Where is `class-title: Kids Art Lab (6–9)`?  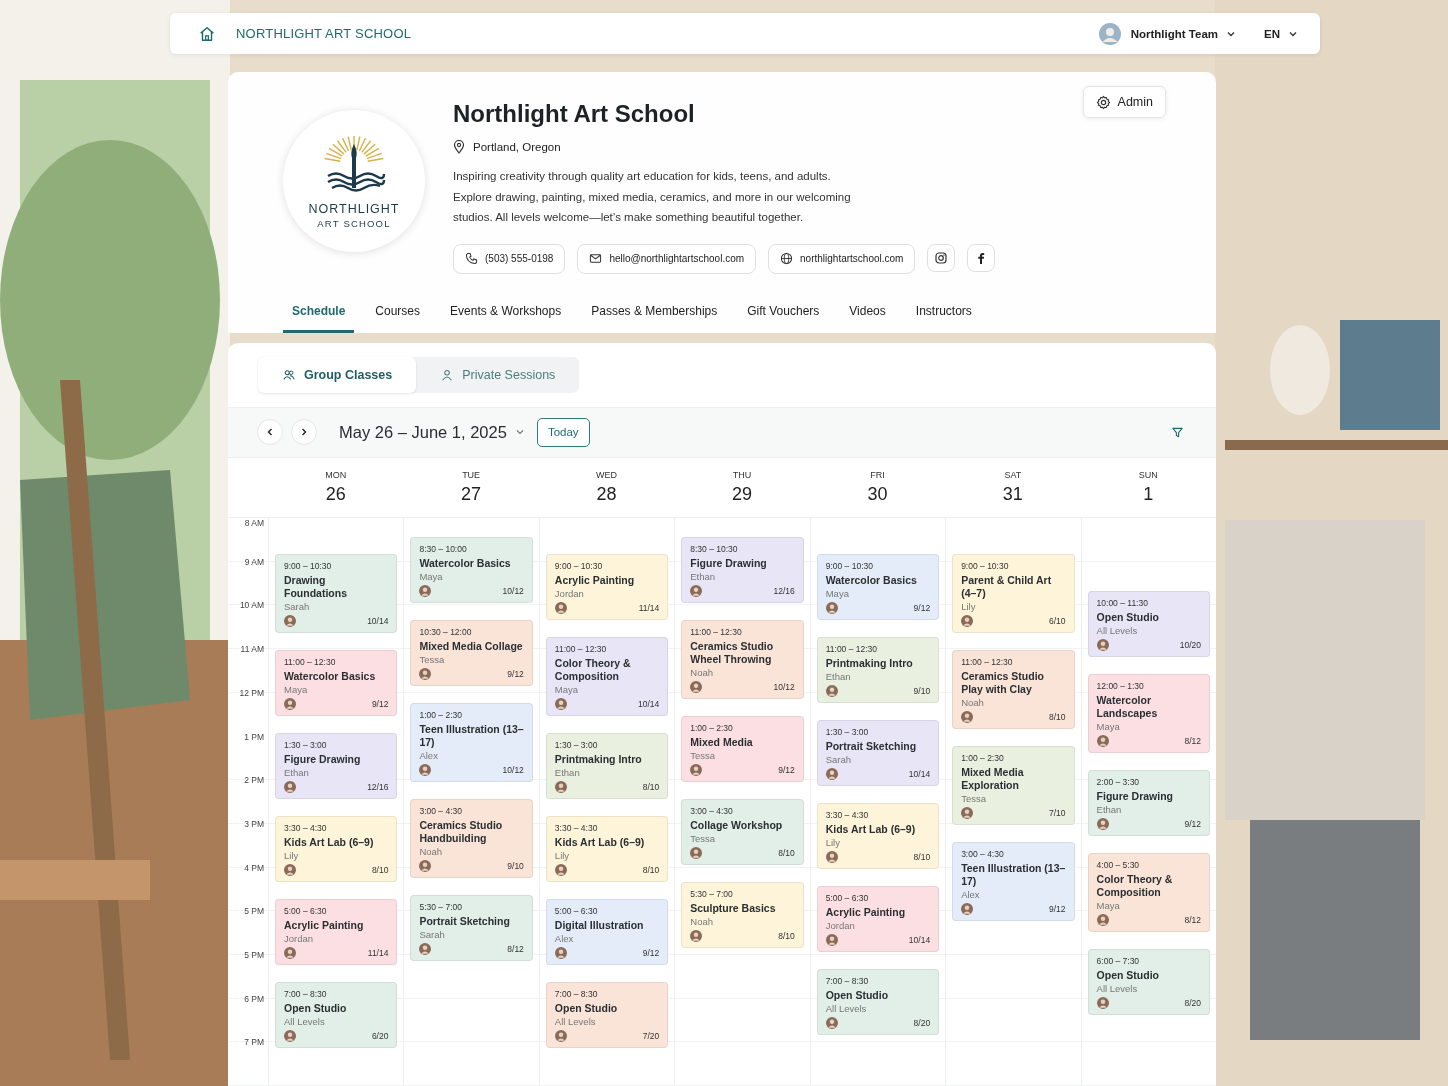
class-title: Kids Art Lab (6–9) is located at coordinates (871, 830).